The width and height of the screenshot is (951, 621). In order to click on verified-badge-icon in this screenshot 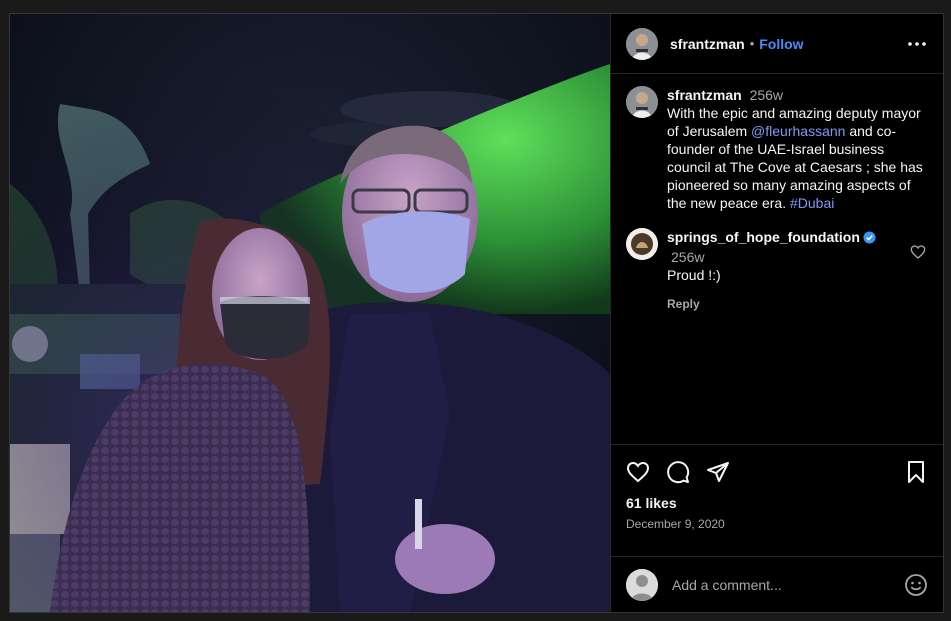, I will do `click(869, 239)`.